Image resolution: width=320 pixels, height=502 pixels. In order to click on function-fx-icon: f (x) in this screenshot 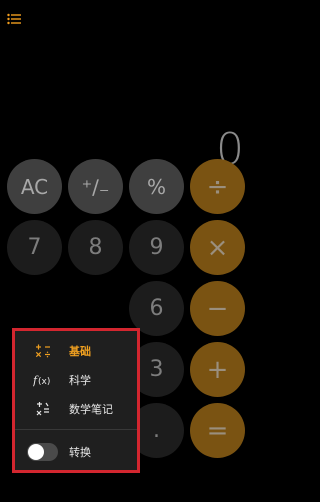, I will do `click(43, 380)`.